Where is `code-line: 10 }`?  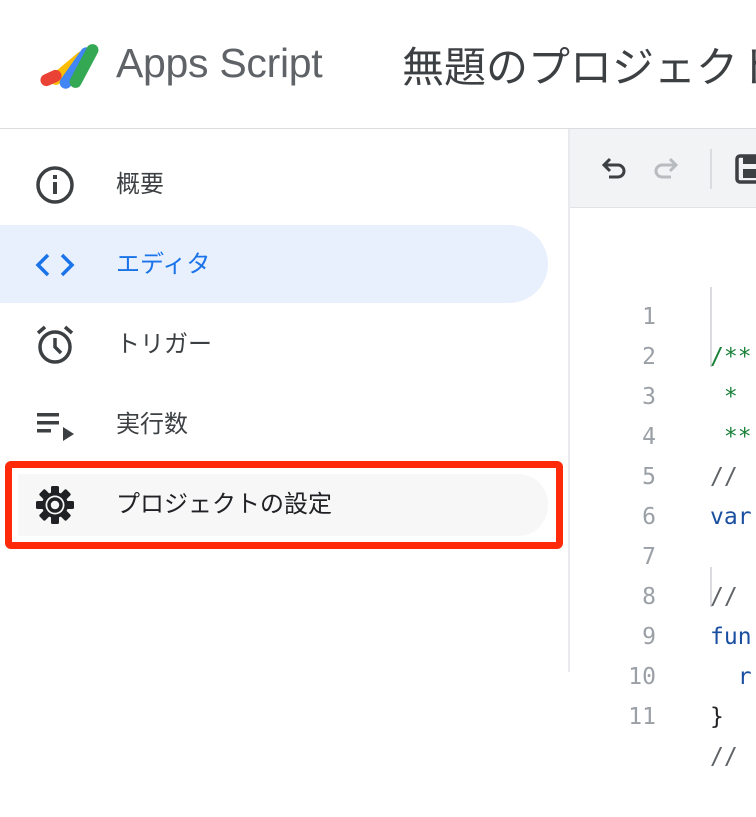 code-line: 10 } is located at coordinates (663, 673).